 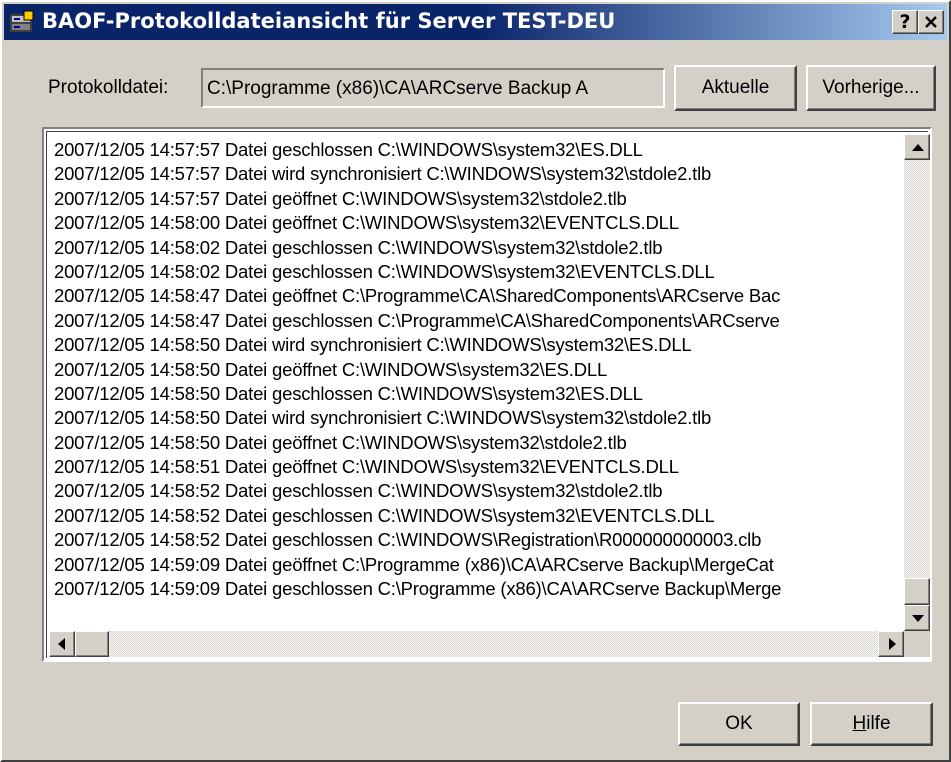 I want to click on help-button: Hilfe, so click(x=871, y=724).